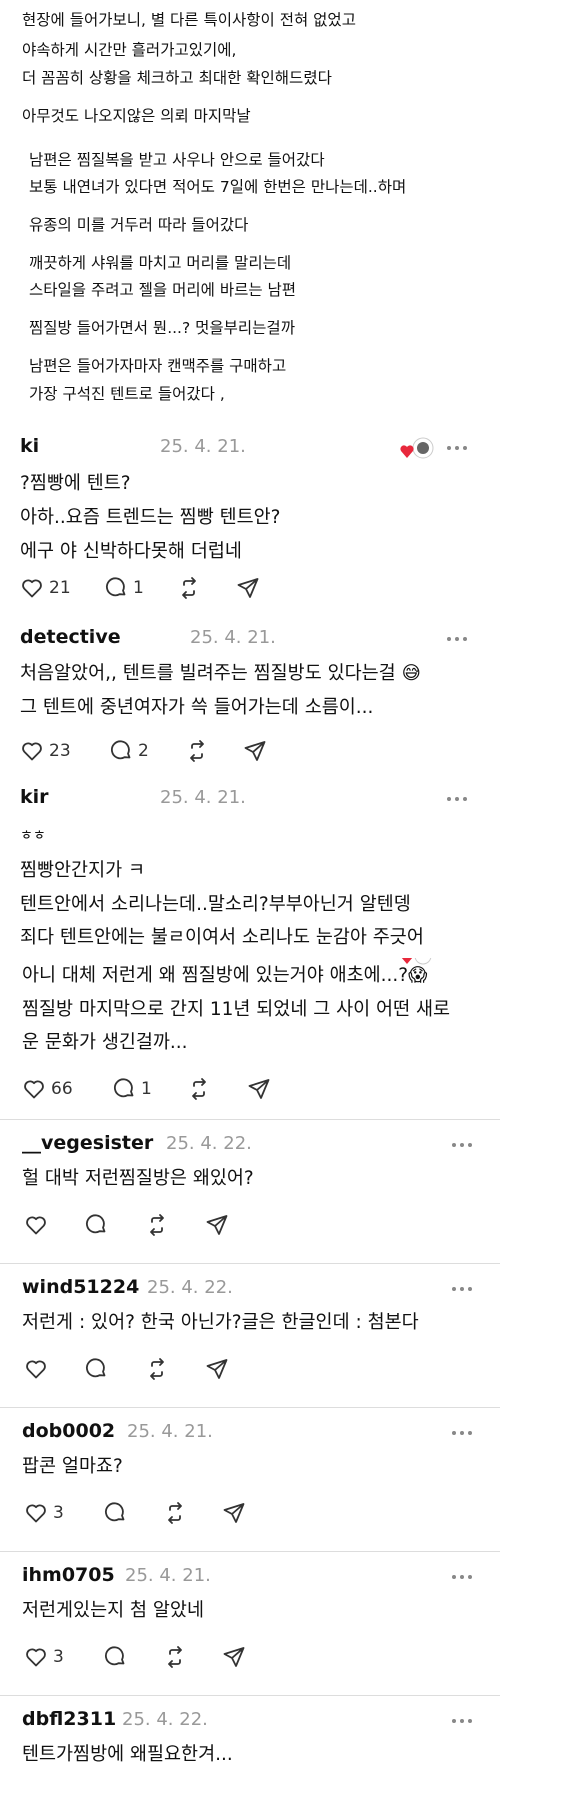 The image size is (561, 1820). Describe the element at coordinates (158, 366) in the screenshot. I see `post-text-line: 남편은 들어가자마자 캔맥주를 구매하고` at that location.